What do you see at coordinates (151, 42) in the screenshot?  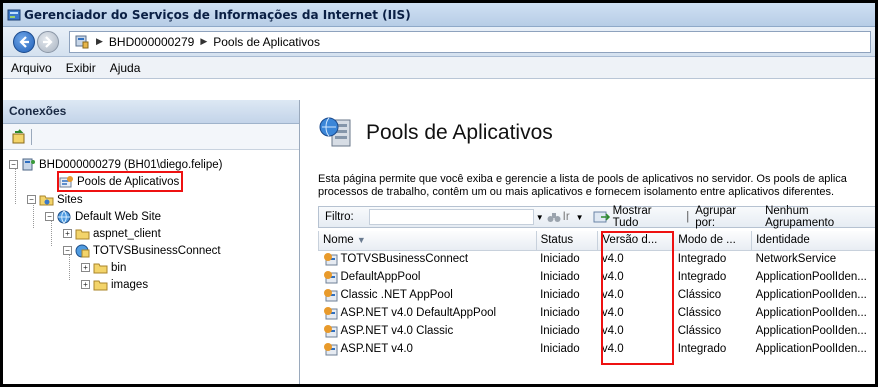 I see `breadcrumb-server: BHD000000279` at bounding box center [151, 42].